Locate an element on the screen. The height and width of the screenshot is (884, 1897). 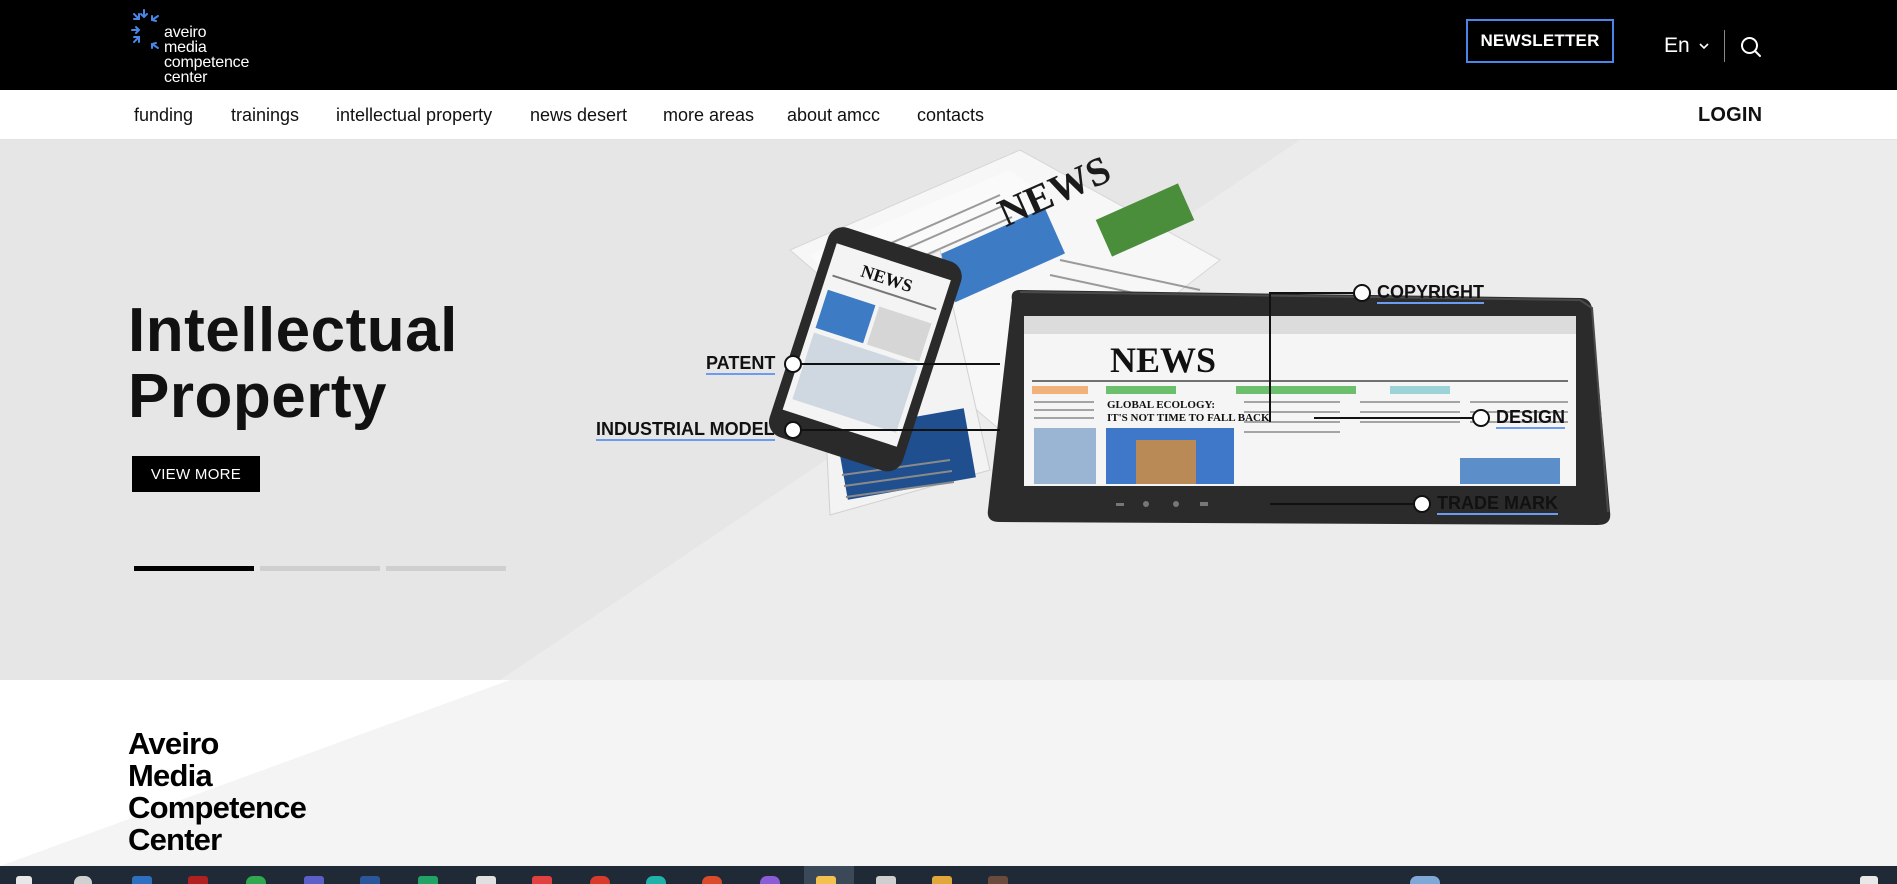
chrome-icon is located at coordinates (256, 880).